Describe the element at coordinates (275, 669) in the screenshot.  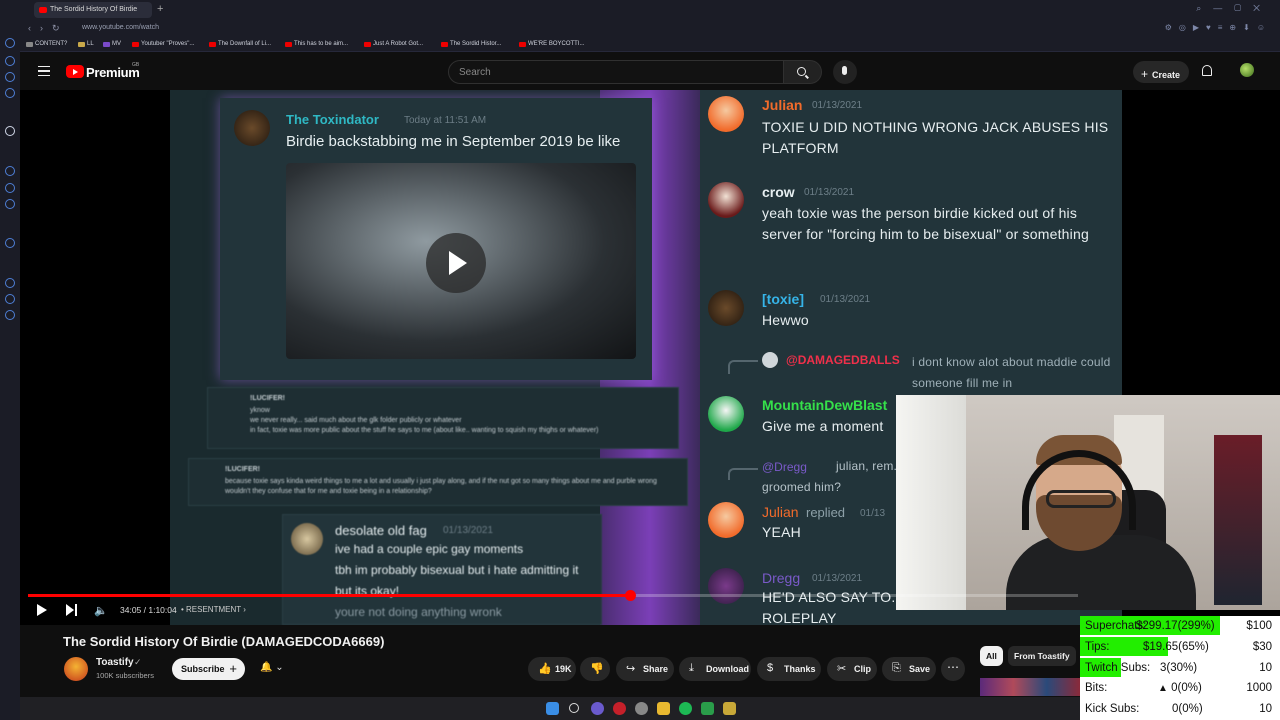
I see `notifications-button: 🔔 ⌄` at that location.